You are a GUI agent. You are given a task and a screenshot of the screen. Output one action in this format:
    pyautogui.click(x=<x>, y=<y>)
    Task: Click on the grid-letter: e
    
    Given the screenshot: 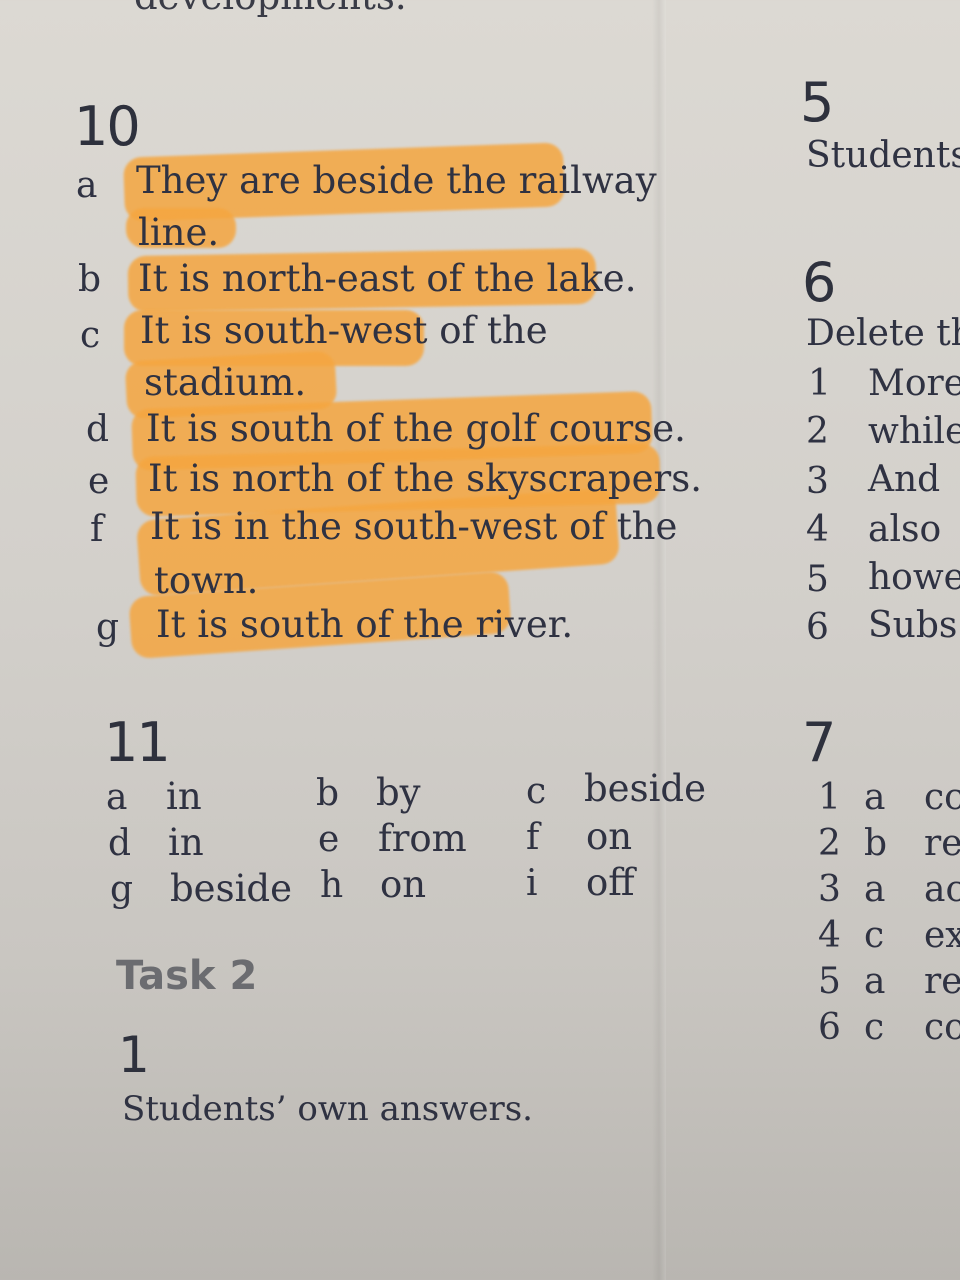 What is the action you would take?
    pyautogui.click(x=329, y=839)
    